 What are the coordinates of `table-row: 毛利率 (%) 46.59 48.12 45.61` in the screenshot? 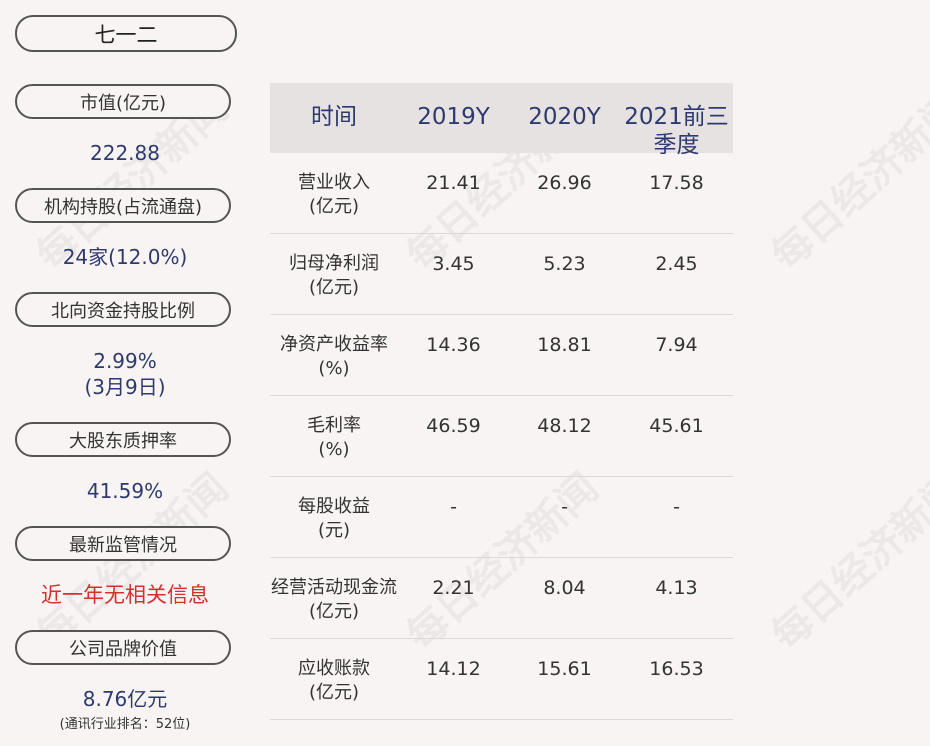 It's located at (501, 436).